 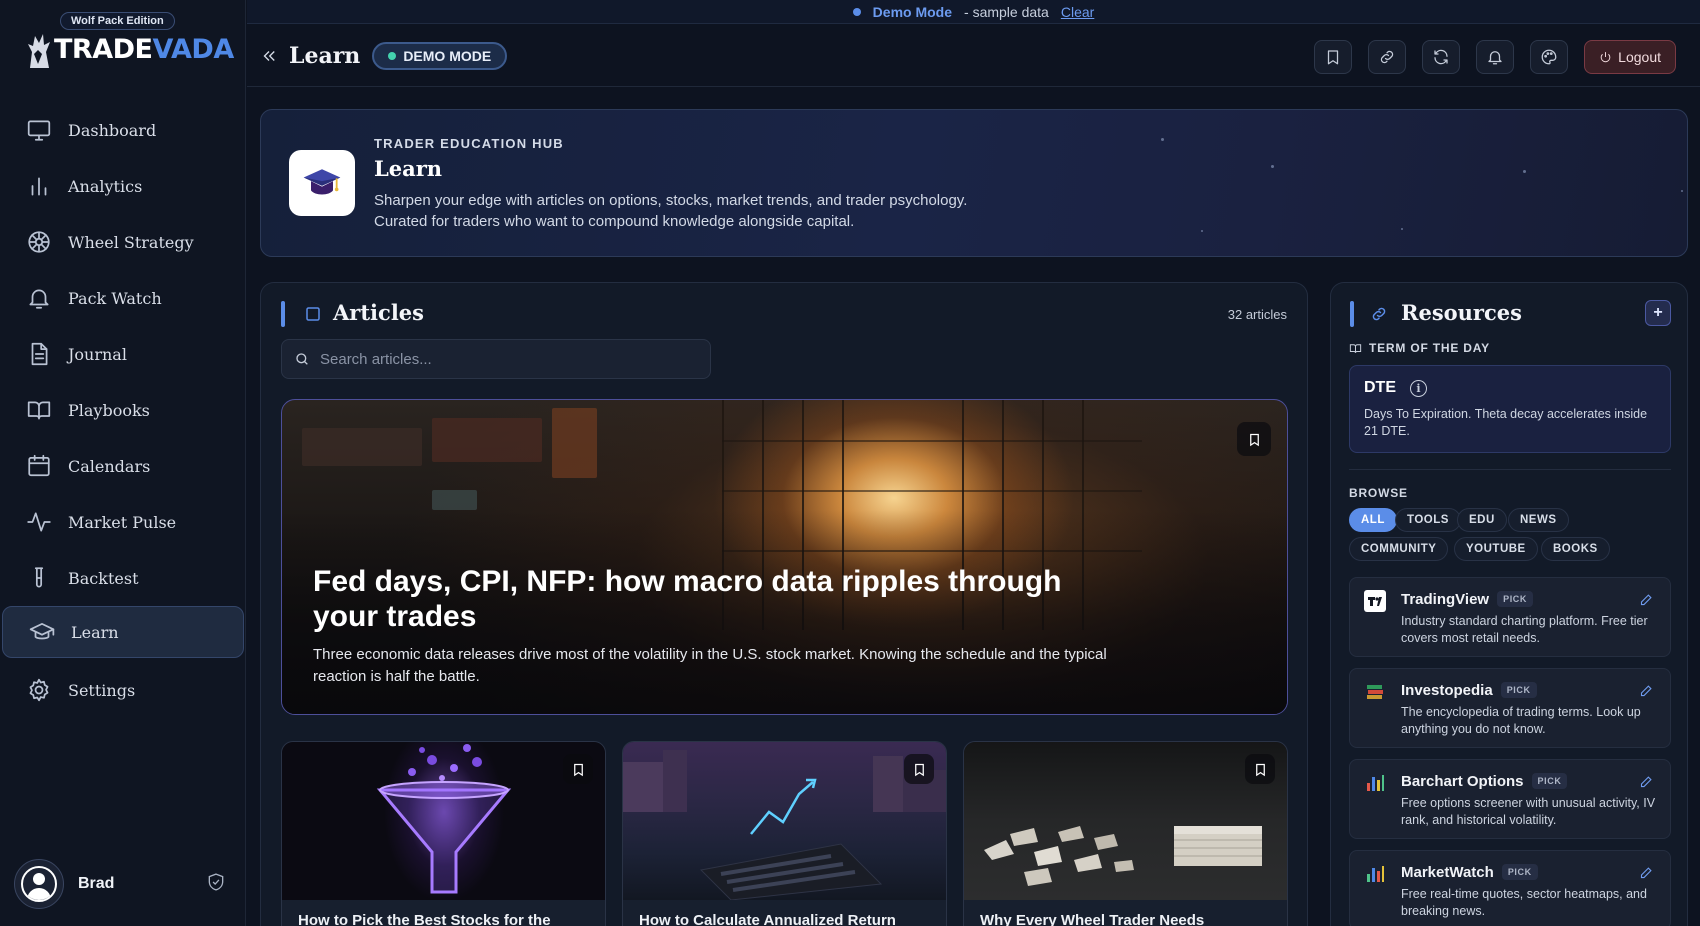 I want to click on article-card: Why Every Wheel Trader Needs, so click(x=1125, y=833).